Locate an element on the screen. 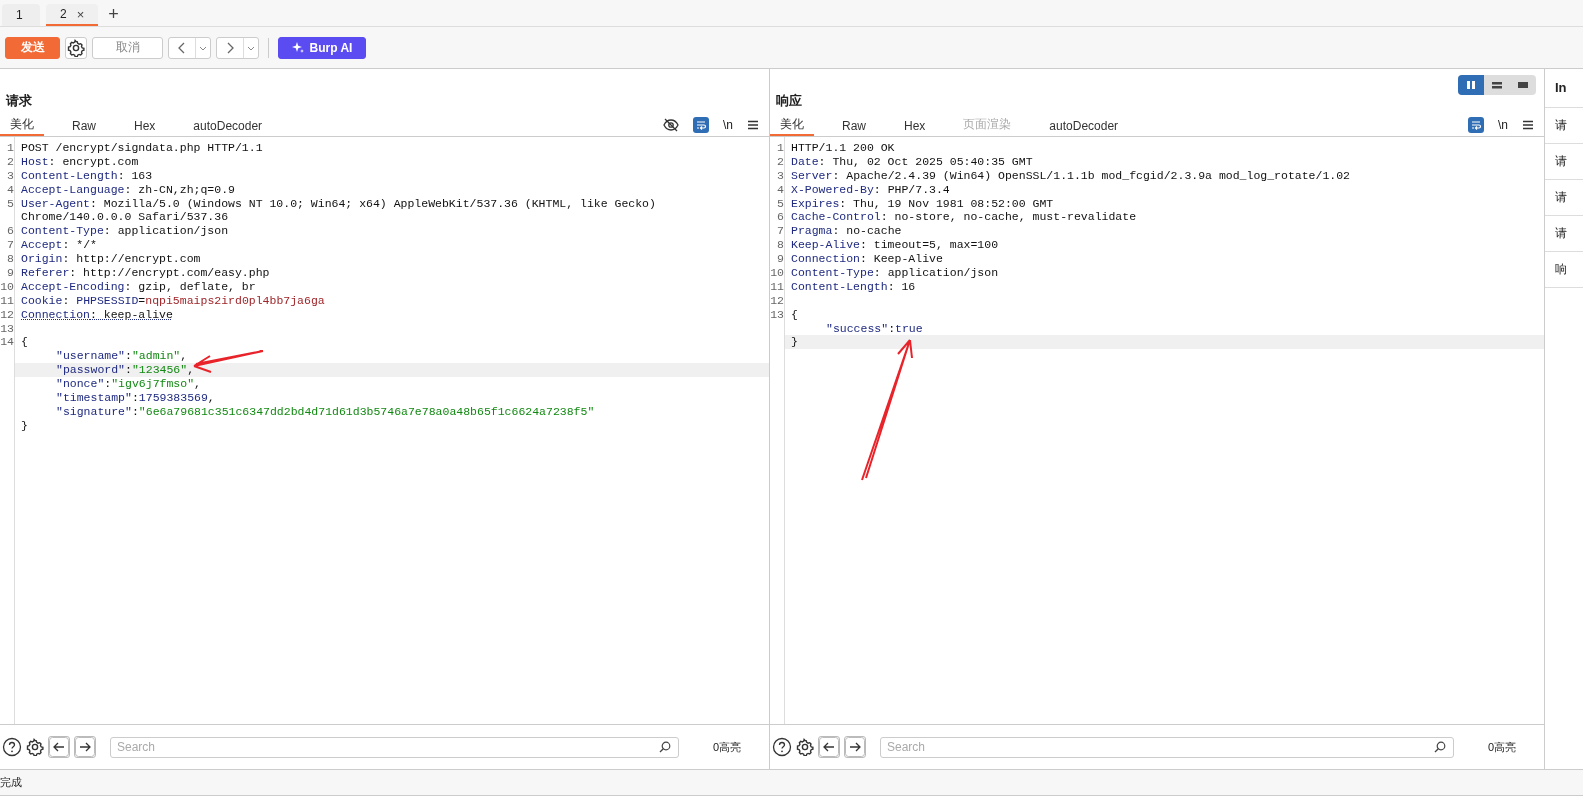 This screenshot has height=796, width=1583. line-number: 10 is located at coordinates (777, 273).